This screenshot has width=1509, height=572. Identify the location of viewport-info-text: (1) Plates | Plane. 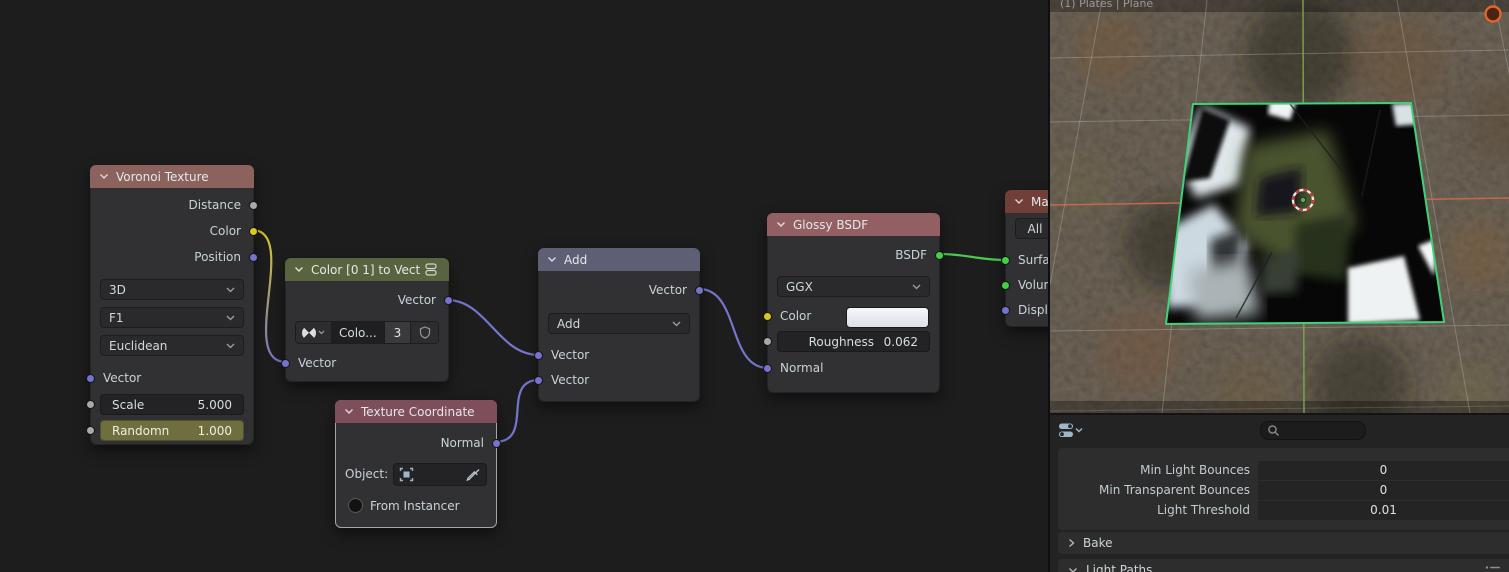
(1106, 5).